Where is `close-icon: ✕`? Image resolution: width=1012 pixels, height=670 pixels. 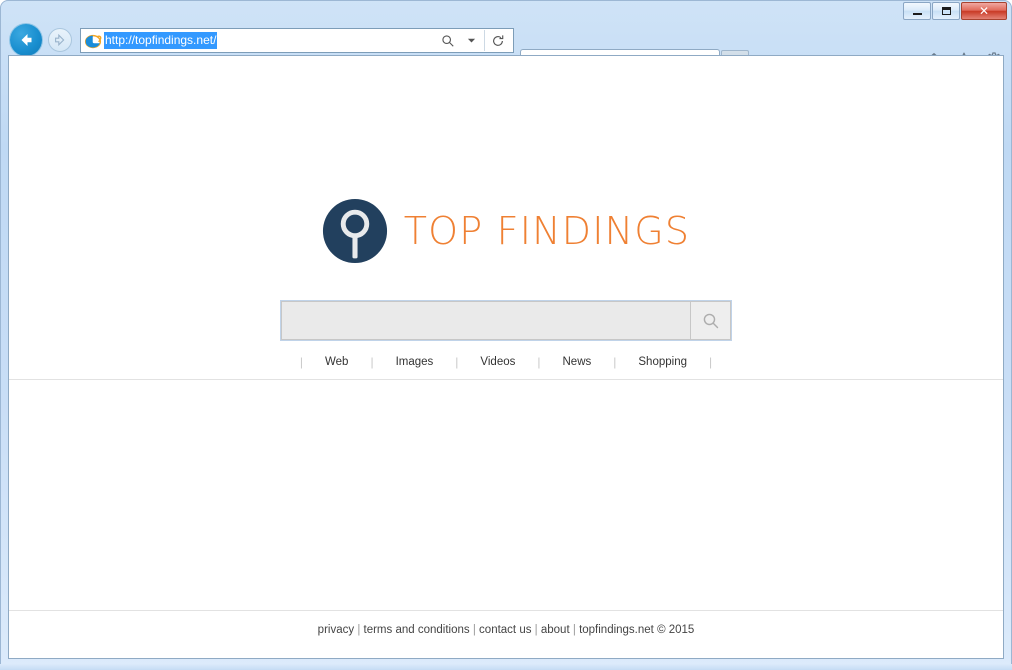 close-icon: ✕ is located at coordinates (984, 11).